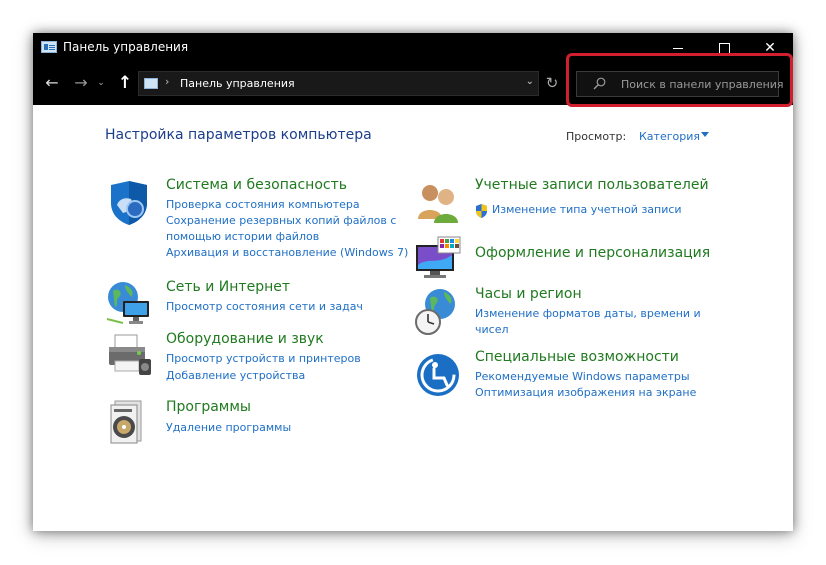 Image resolution: width=826 pixels, height=565 pixels. What do you see at coordinates (587, 210) in the screenshot?
I see `category-link: Изменение типа учетной записи` at bounding box center [587, 210].